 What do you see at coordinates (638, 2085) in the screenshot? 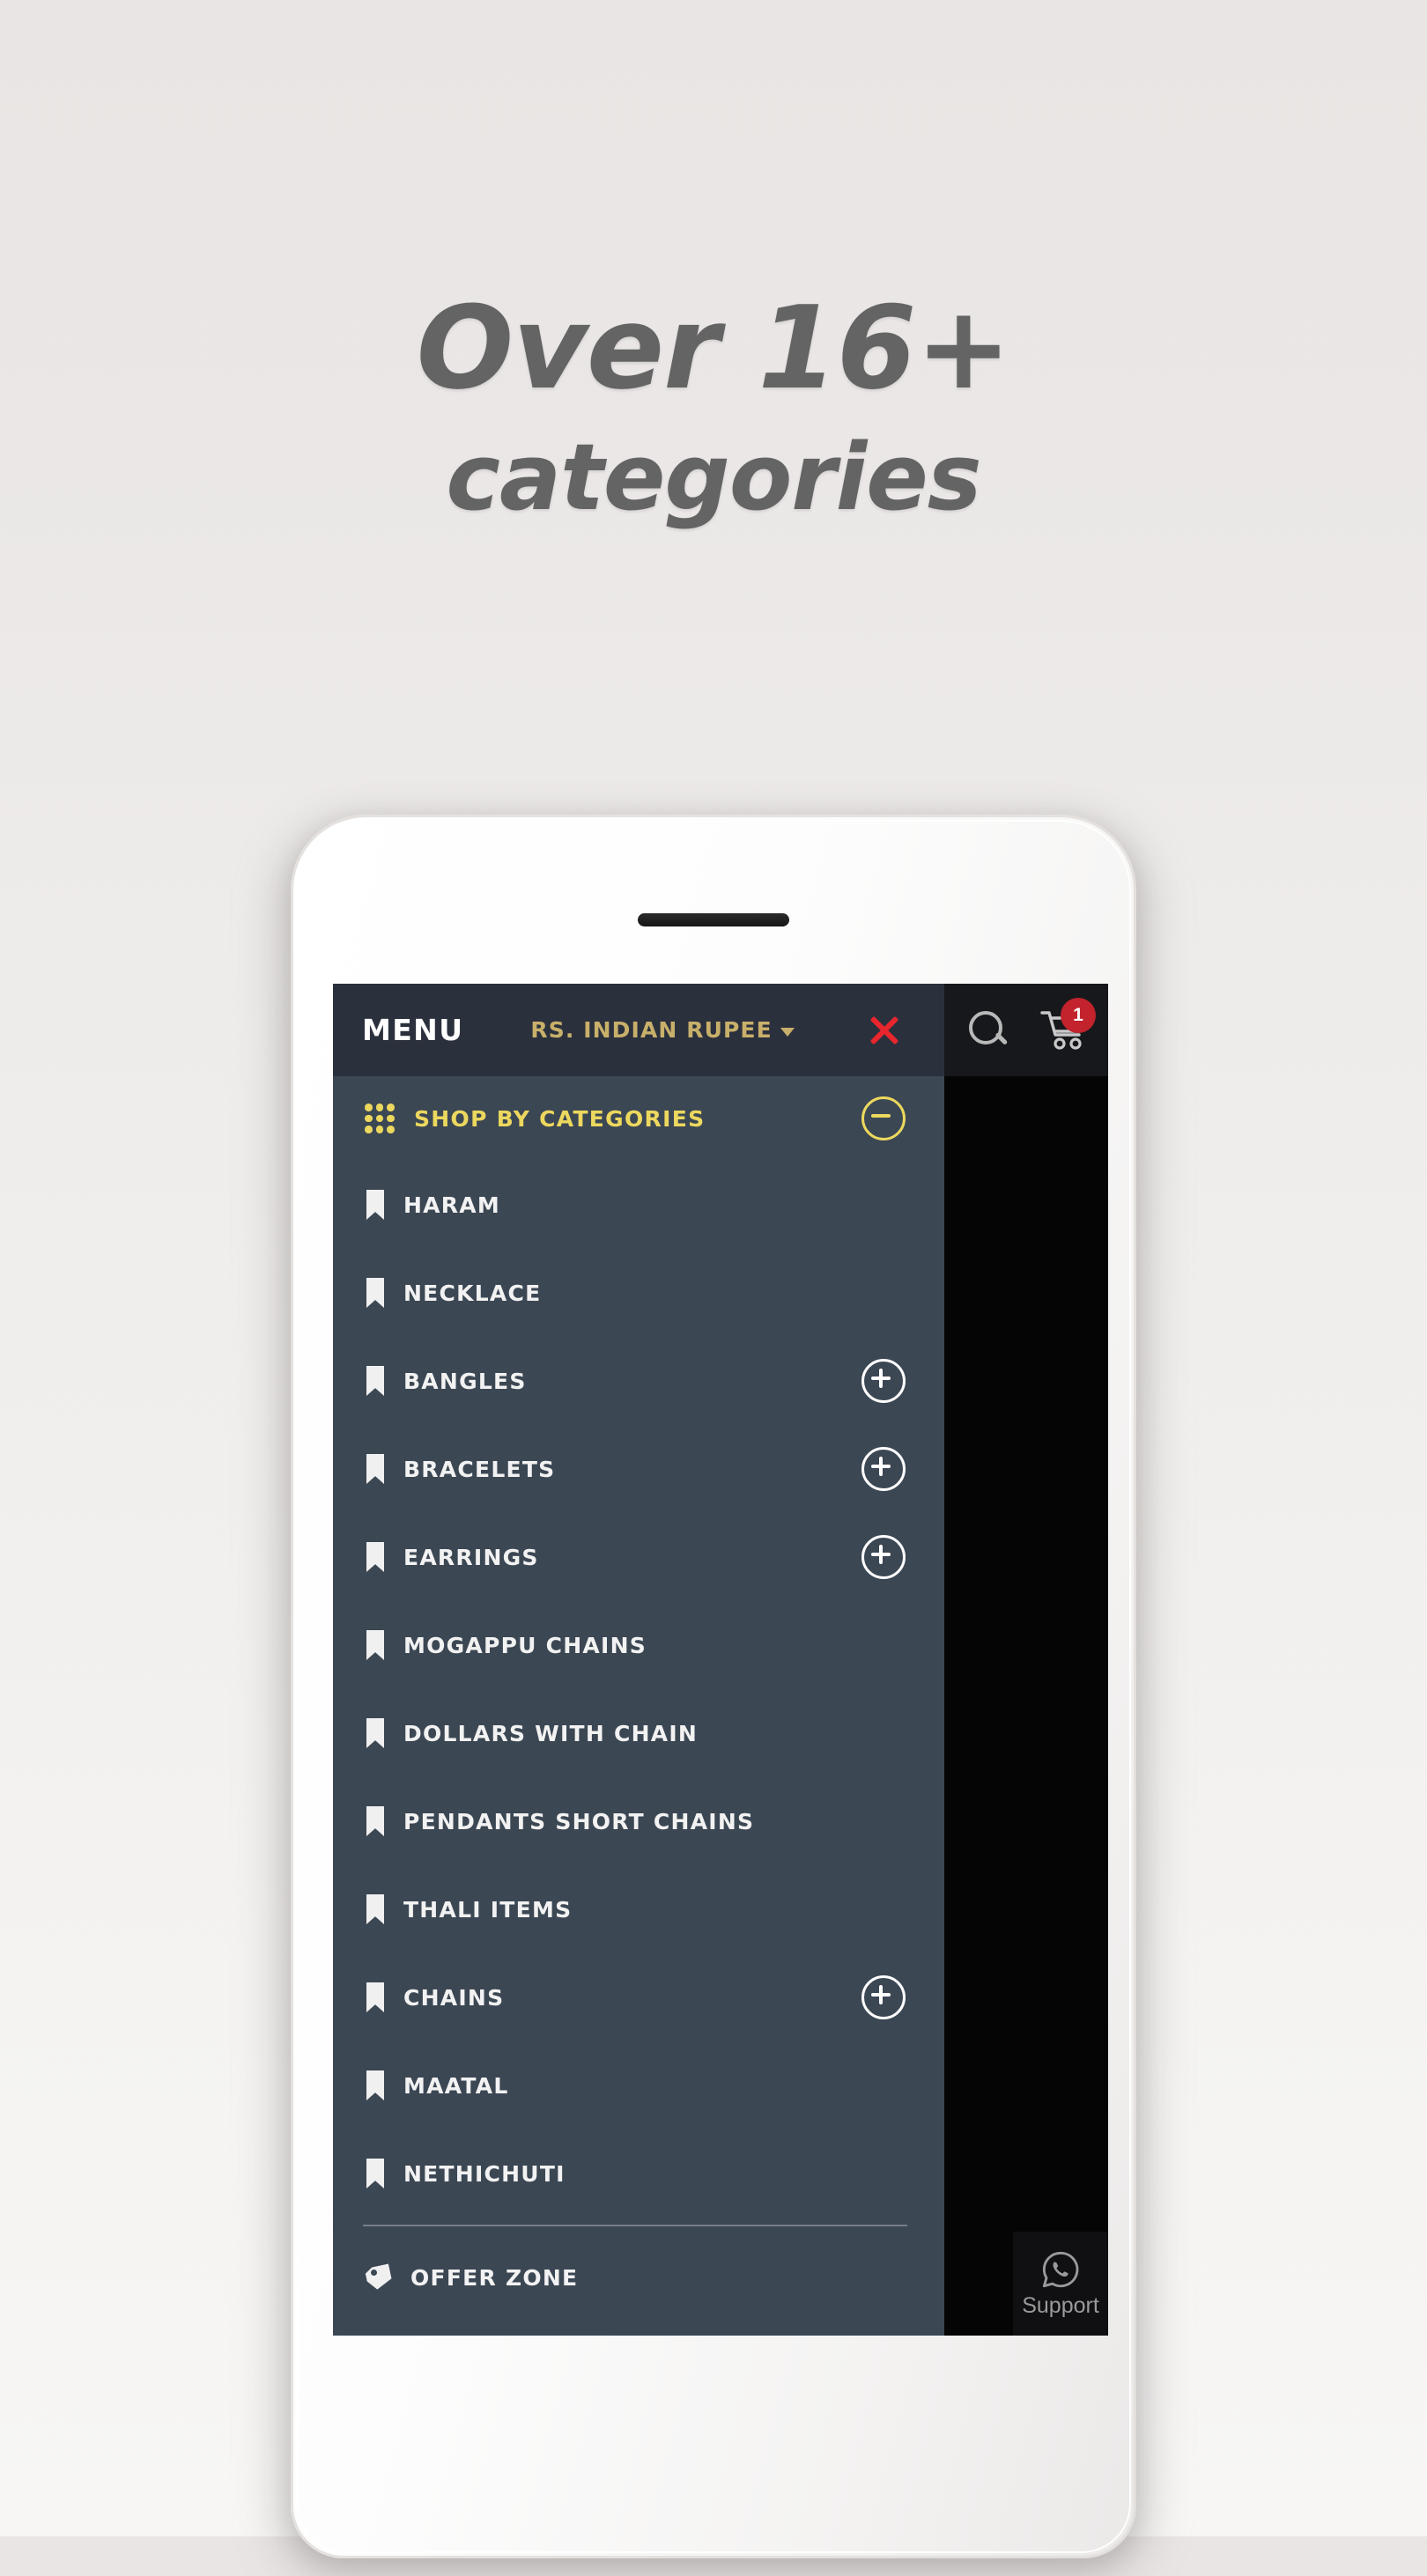
I see `nav-item-maatal: MAATAL` at bounding box center [638, 2085].